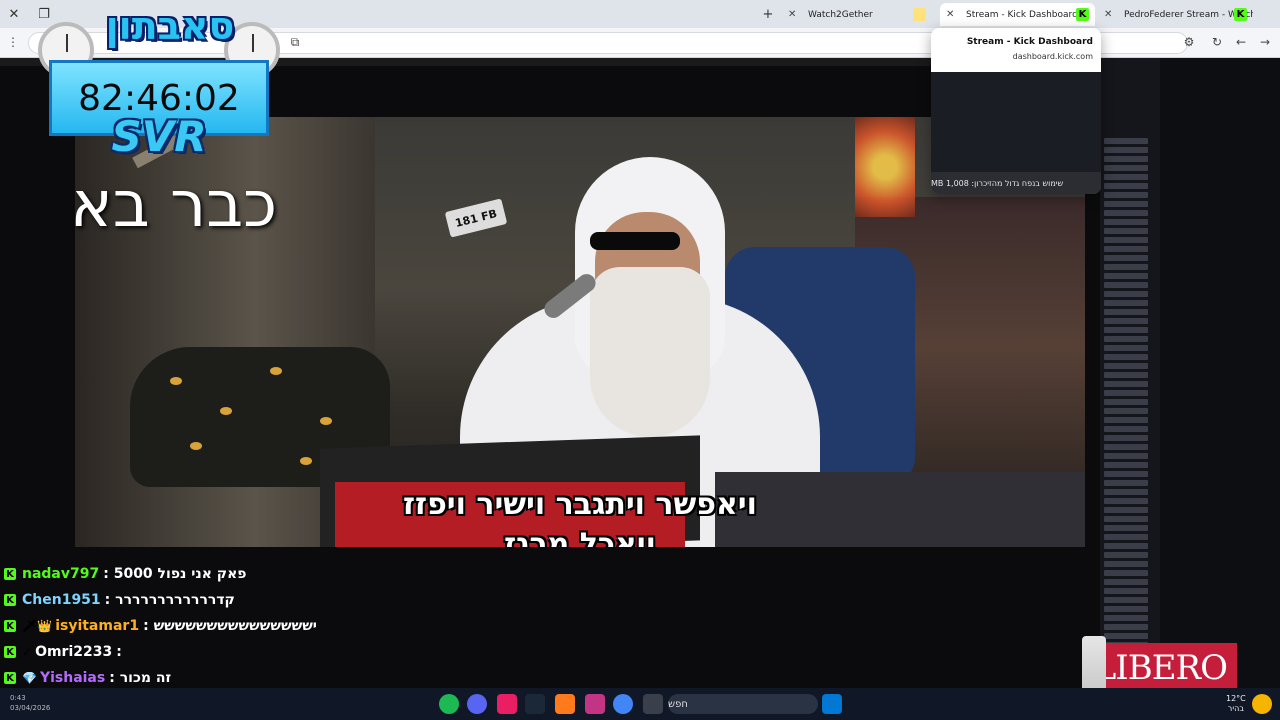 The image size is (1280, 720). Describe the element at coordinates (18, 698) in the screenshot. I see `taskbar-time: 0:43` at that location.